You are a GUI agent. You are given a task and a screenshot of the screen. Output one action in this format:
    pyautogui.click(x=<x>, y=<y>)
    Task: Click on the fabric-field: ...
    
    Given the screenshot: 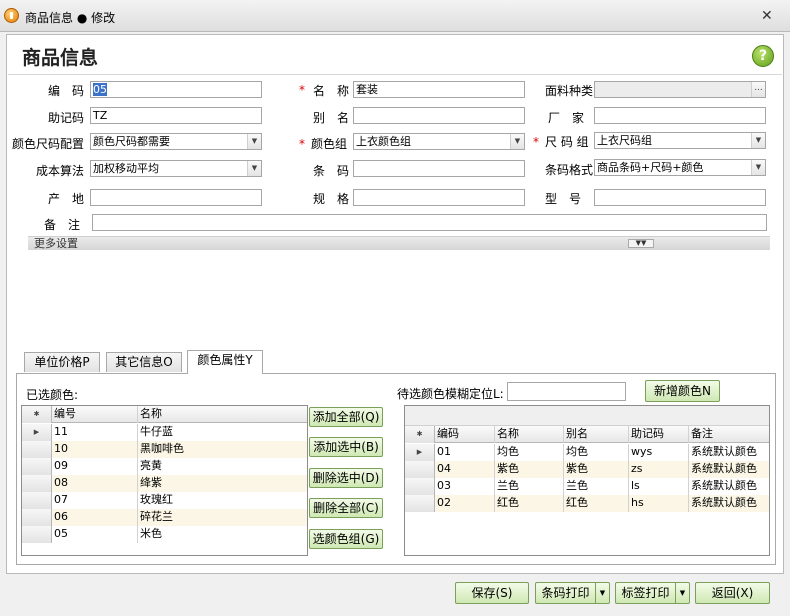 What is the action you would take?
    pyautogui.click(x=680, y=89)
    